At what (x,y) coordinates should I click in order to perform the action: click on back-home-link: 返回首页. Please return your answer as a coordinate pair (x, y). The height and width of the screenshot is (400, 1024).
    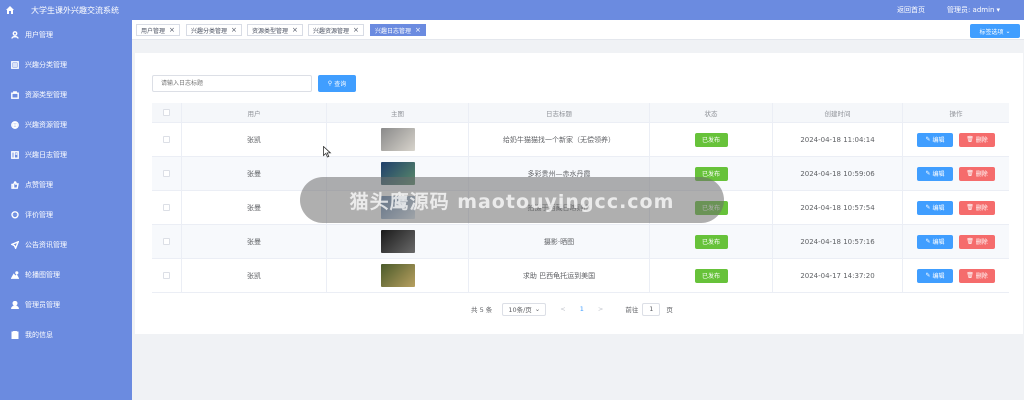
    Looking at the image, I should click on (911, 10).